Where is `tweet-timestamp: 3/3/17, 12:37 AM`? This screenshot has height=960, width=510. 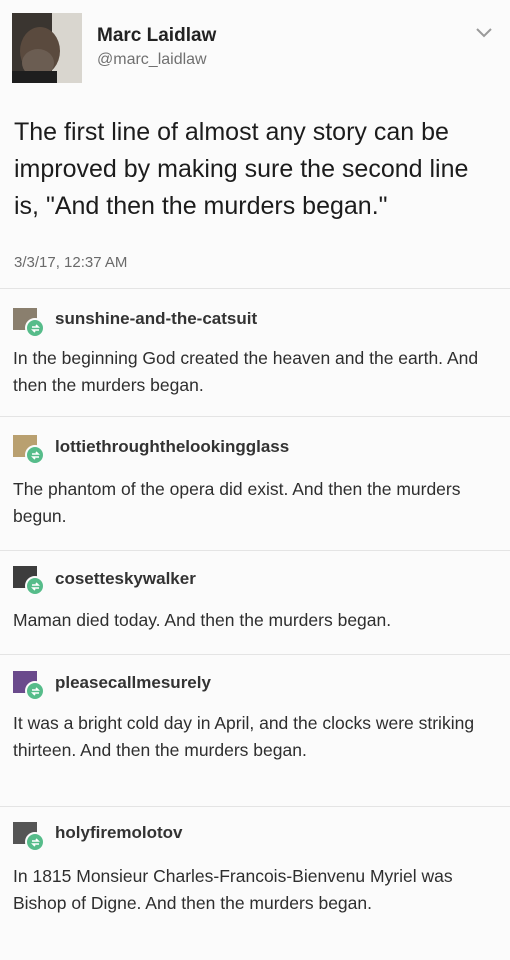
tweet-timestamp: 3/3/17, 12:37 AM is located at coordinates (70, 262).